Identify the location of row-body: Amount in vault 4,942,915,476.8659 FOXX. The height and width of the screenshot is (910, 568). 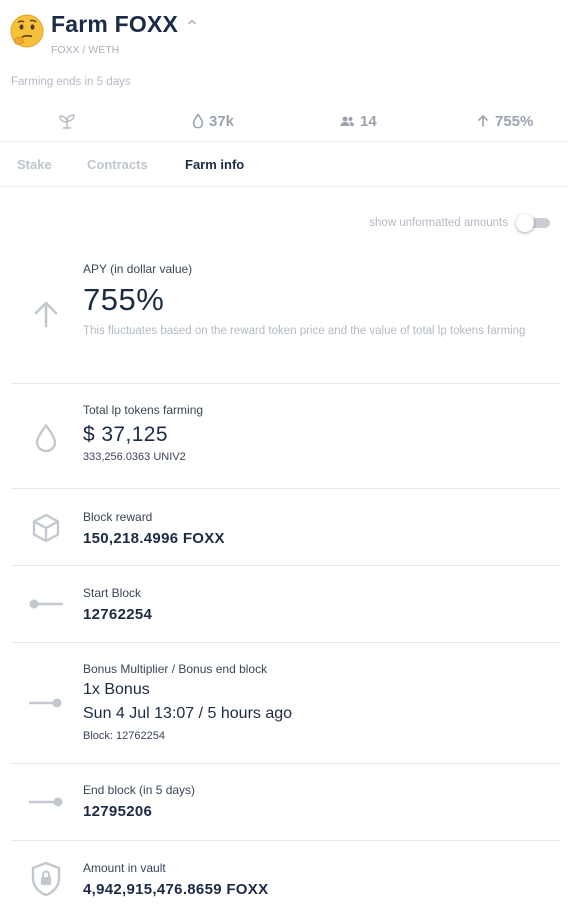
(317, 880).